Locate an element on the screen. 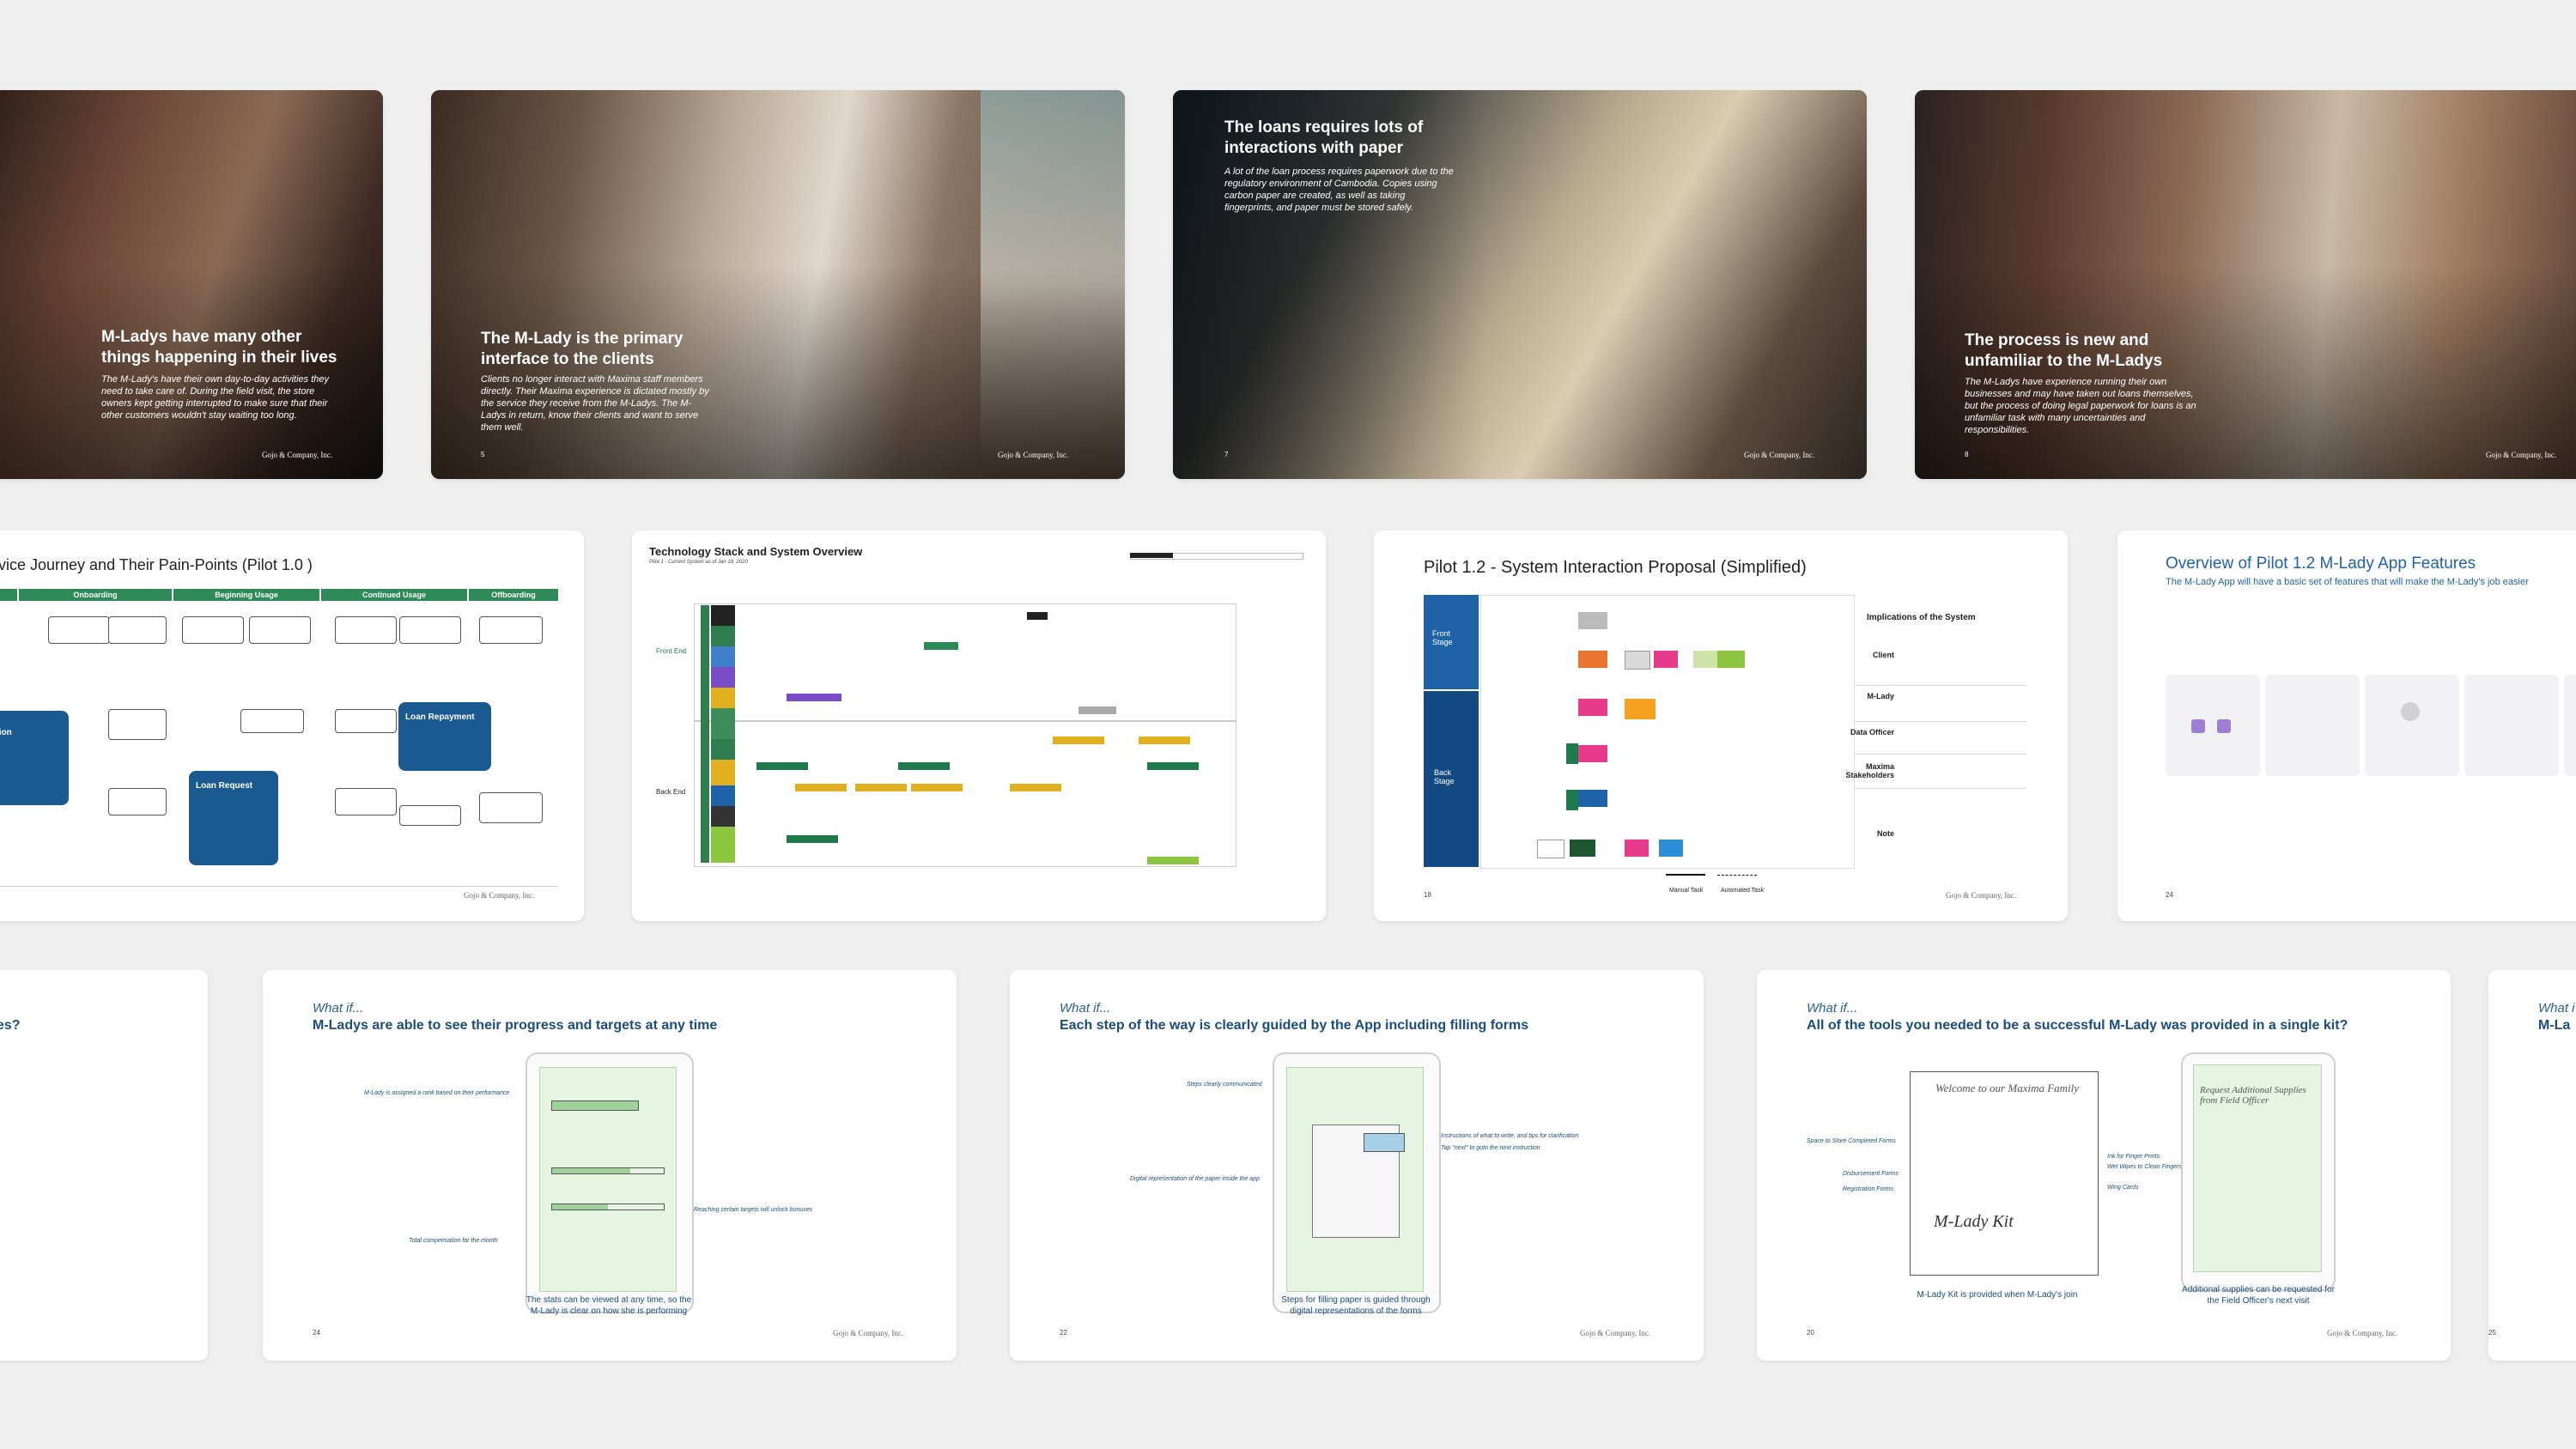 The image size is (2576, 1449). impl-note: Note is located at coordinates (1886, 833).